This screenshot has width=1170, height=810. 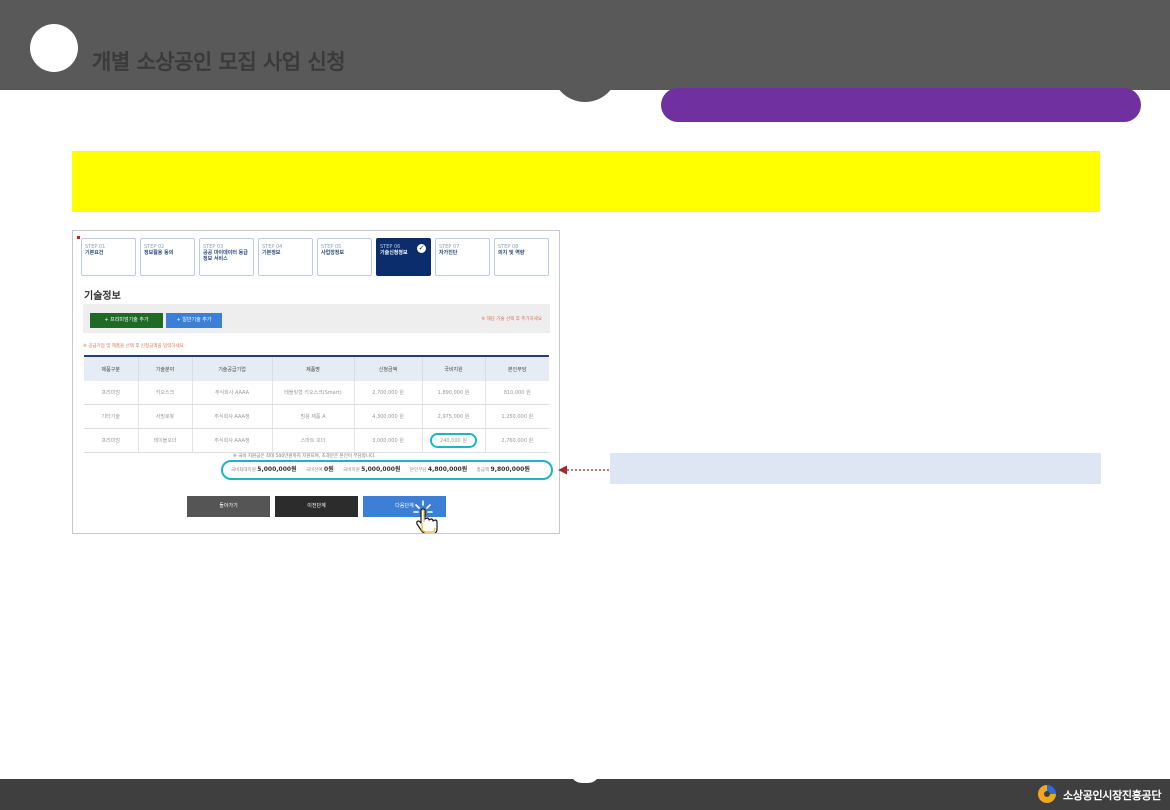 I want to click on step-3: STEP 03 공공 마이데이터 등급정보 서비스, so click(x=226, y=257).